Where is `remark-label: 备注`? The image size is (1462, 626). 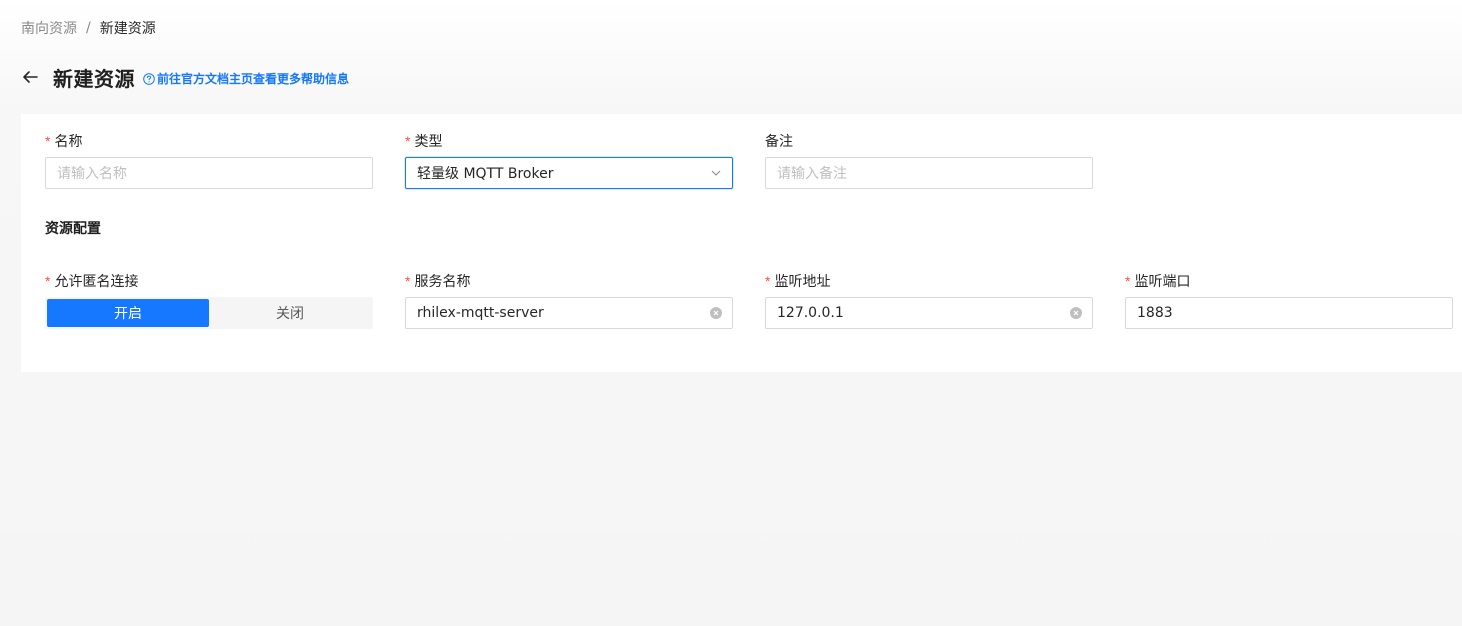
remark-label: 备注 is located at coordinates (929, 141).